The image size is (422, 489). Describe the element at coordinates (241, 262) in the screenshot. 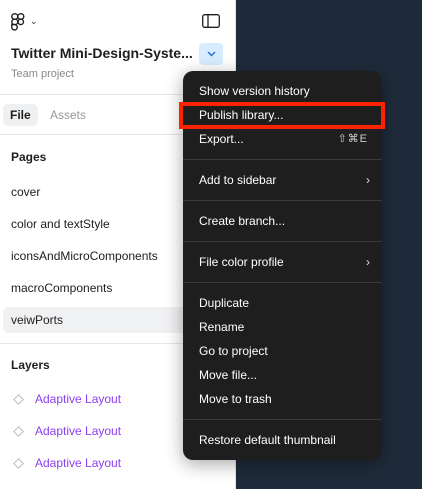

I see `menu-item-label: File color profile` at that location.